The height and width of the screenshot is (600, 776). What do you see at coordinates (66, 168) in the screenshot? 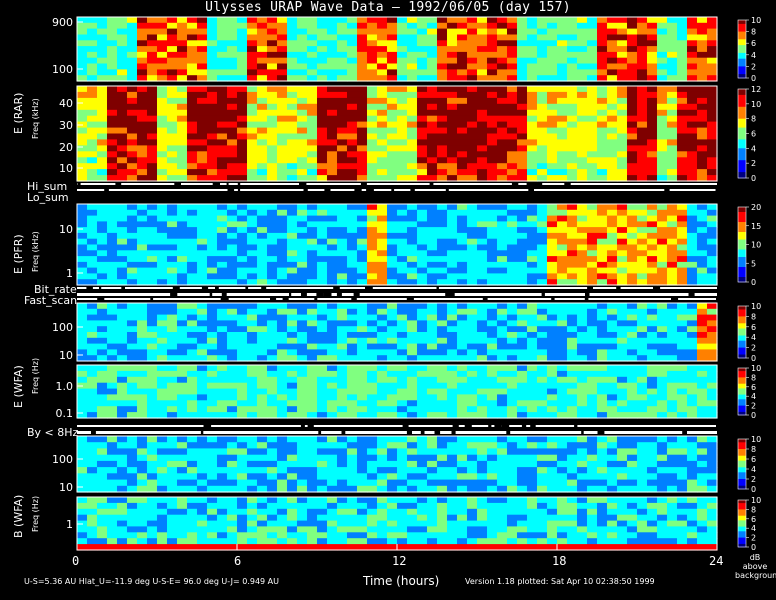
I see `y-tick-label: 10` at bounding box center [66, 168].